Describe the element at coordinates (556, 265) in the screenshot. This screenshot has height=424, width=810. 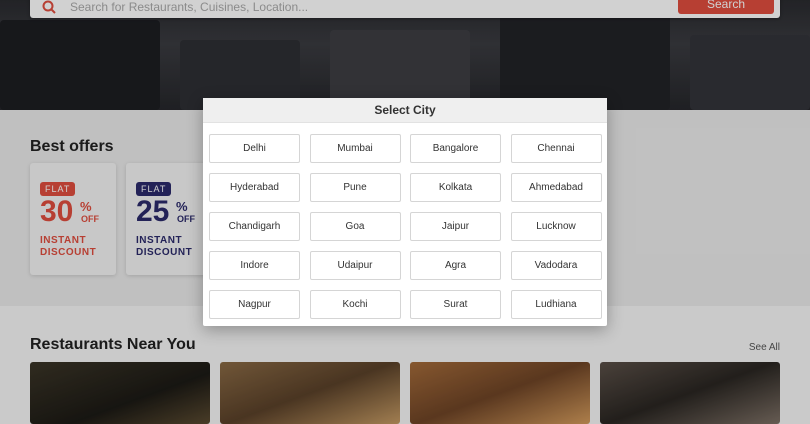
I see `city-button: Vadodara` at that location.